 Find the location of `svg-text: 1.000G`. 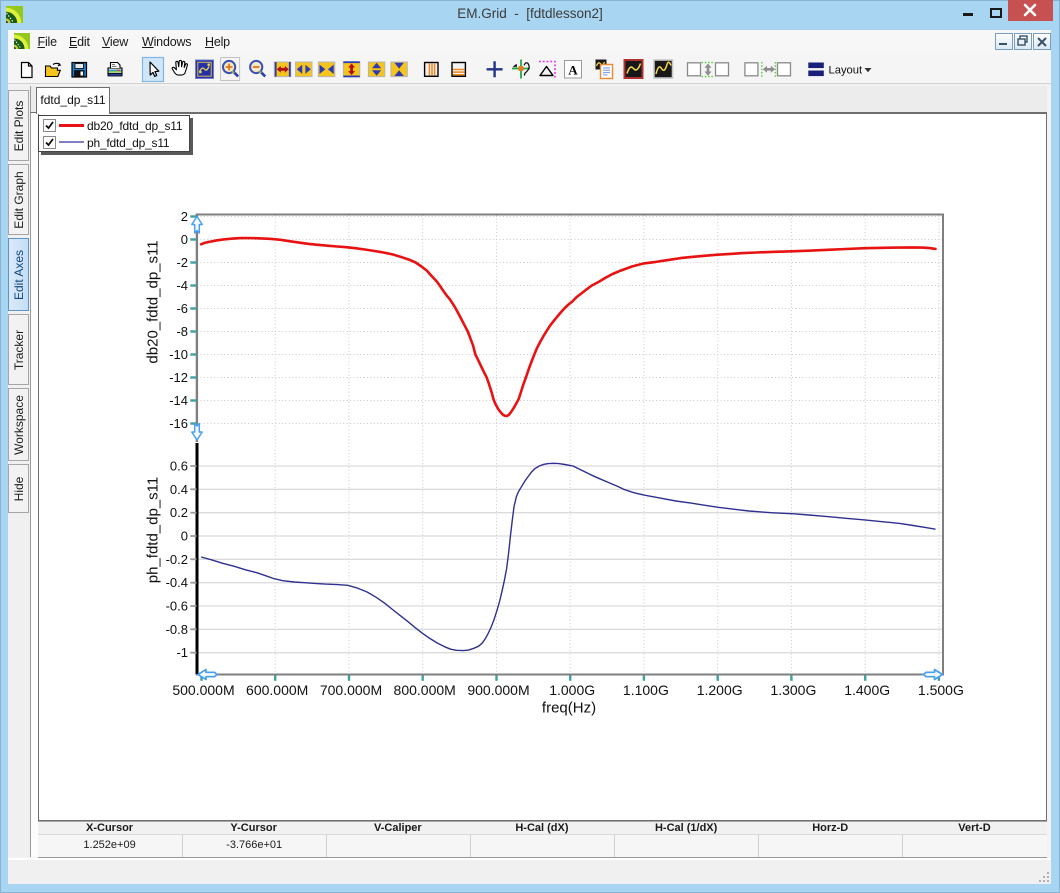

svg-text: 1.000G is located at coordinates (572, 690).